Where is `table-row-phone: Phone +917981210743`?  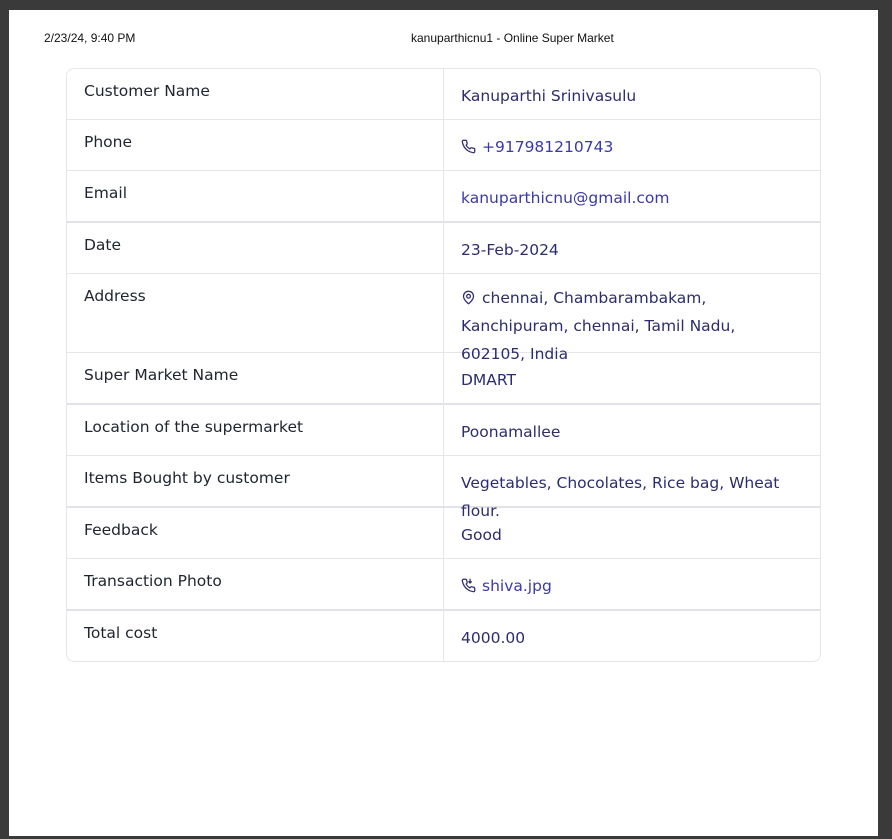 table-row-phone: Phone +917981210743 is located at coordinates (443, 144).